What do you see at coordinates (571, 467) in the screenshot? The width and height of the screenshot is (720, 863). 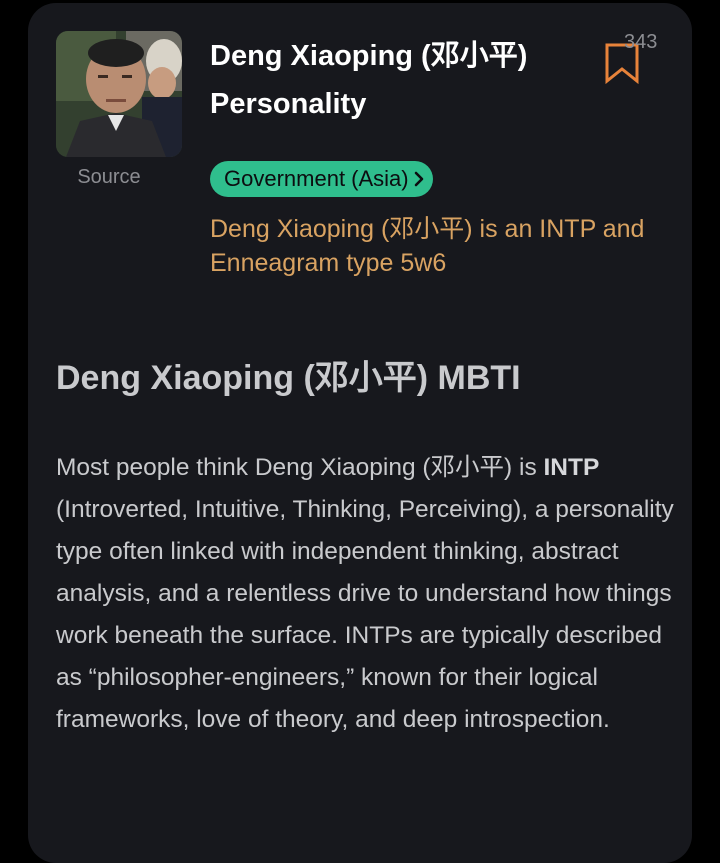 I see `mbti-type: INTP` at bounding box center [571, 467].